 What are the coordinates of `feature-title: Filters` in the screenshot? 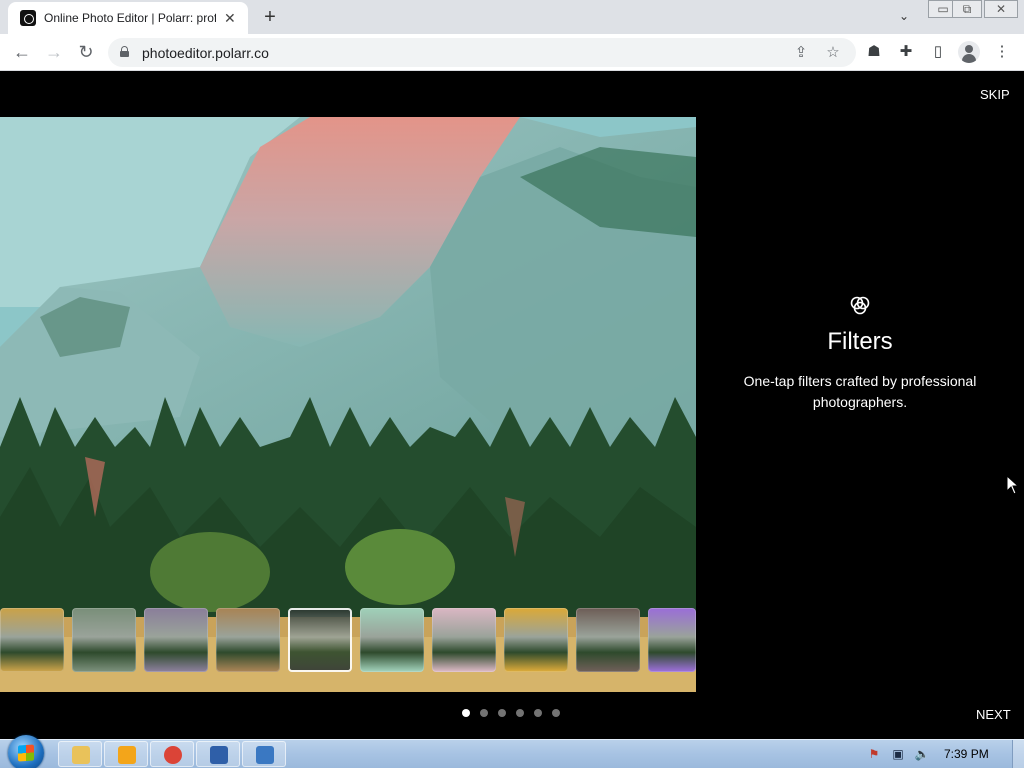 It's located at (860, 341).